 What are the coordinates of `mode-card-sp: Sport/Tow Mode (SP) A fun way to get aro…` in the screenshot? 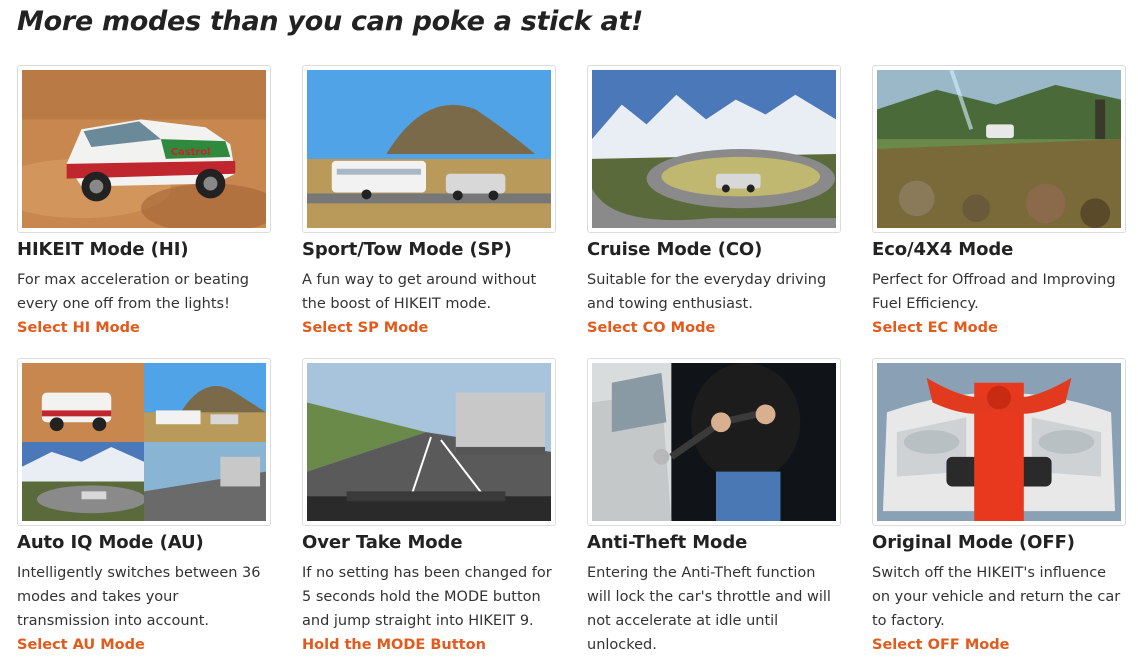 It's located at (430, 202).